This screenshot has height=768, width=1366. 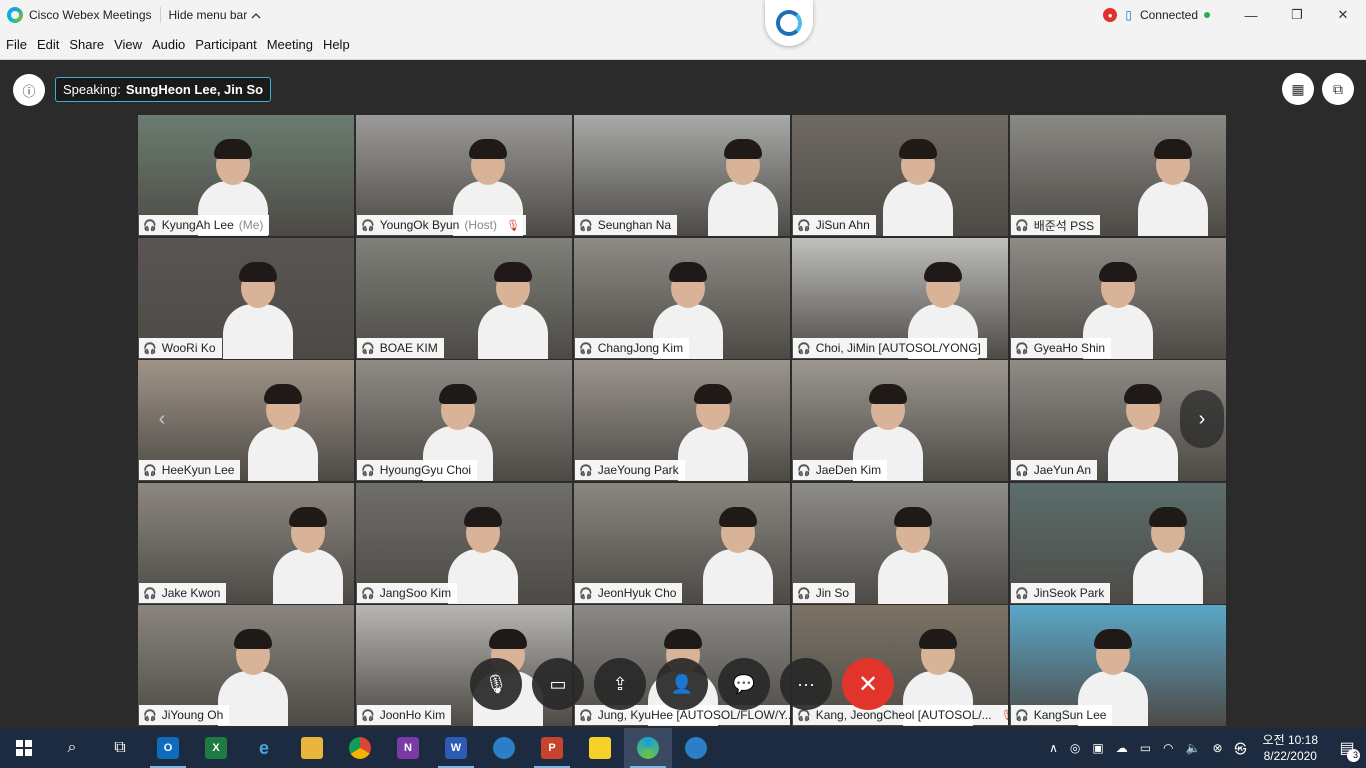 I want to click on hide-menu-bar-label: Hide menu bar, so click(x=208, y=15).